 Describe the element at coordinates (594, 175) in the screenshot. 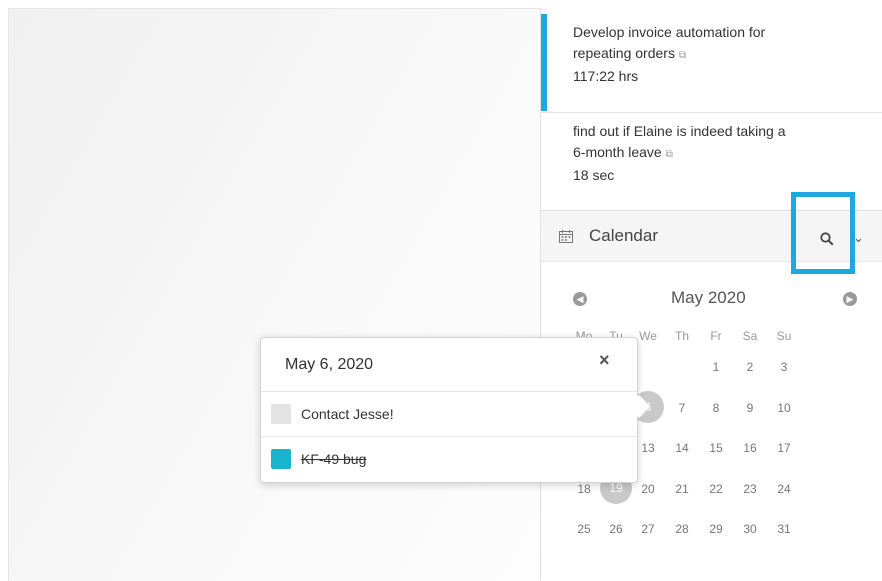

I see `task-duration: 18 sec` at that location.